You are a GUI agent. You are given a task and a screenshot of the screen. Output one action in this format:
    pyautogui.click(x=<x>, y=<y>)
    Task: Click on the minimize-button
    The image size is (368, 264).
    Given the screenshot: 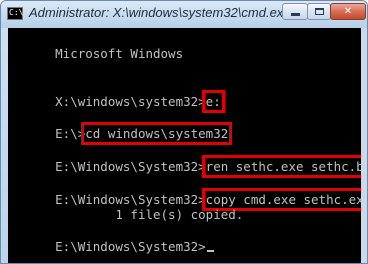 What is the action you would take?
    pyautogui.click(x=295, y=11)
    